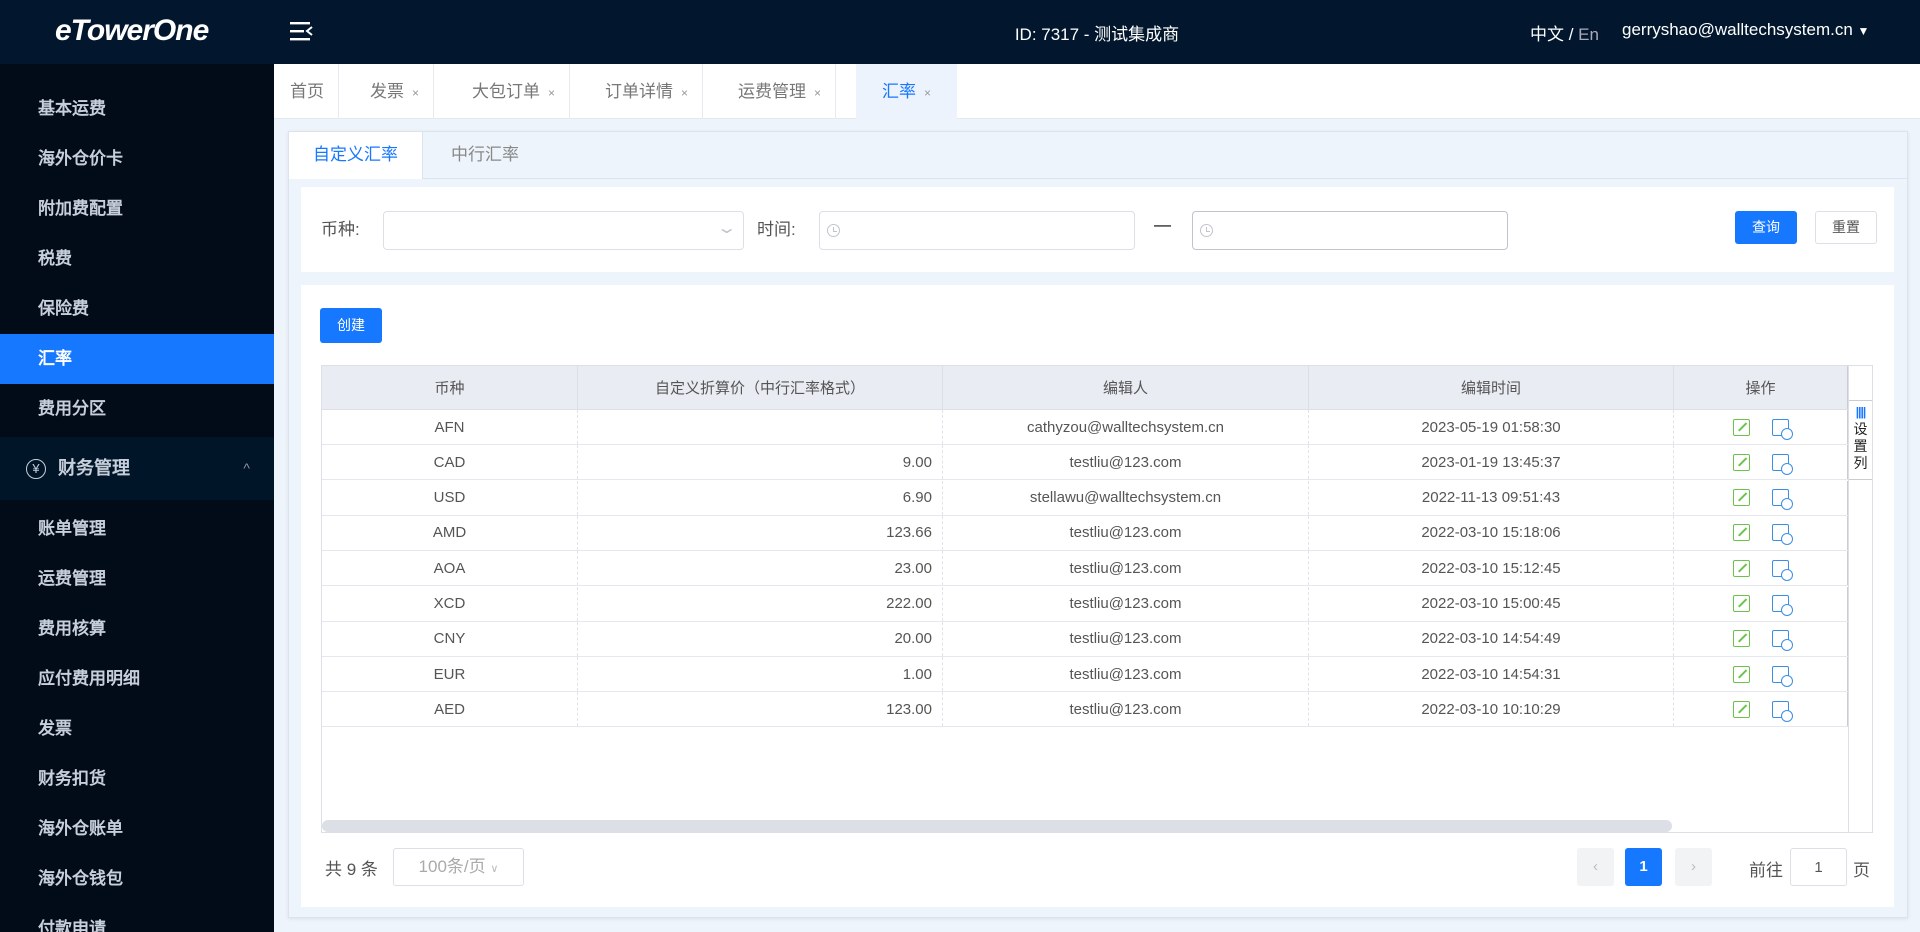  Describe the element at coordinates (506, 91) in the screenshot. I see `tab-label: 大包订单` at that location.